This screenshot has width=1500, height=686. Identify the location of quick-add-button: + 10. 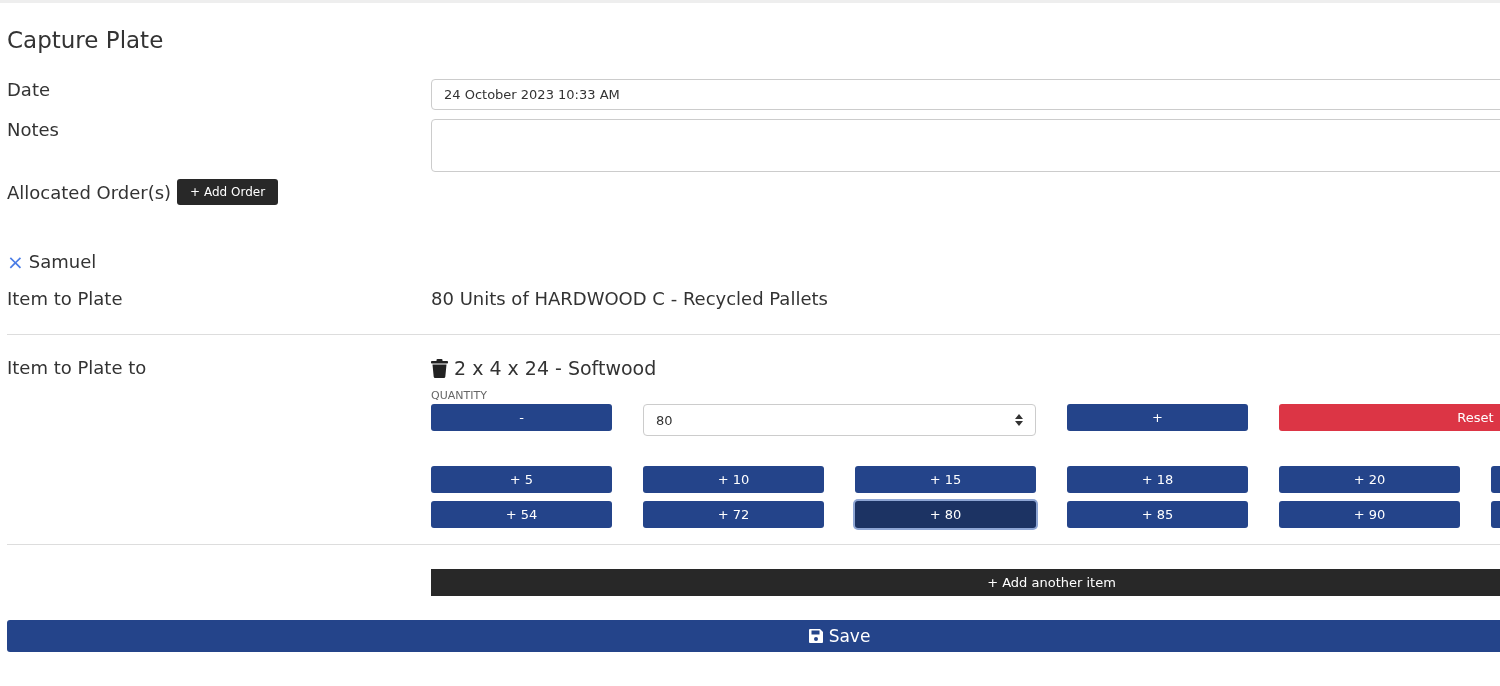
(733, 479).